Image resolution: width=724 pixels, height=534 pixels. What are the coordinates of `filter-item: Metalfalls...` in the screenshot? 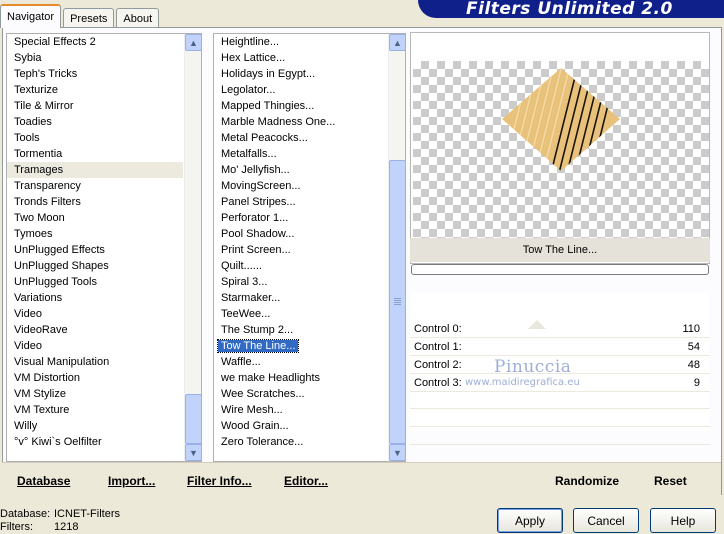 It's located at (300, 154).